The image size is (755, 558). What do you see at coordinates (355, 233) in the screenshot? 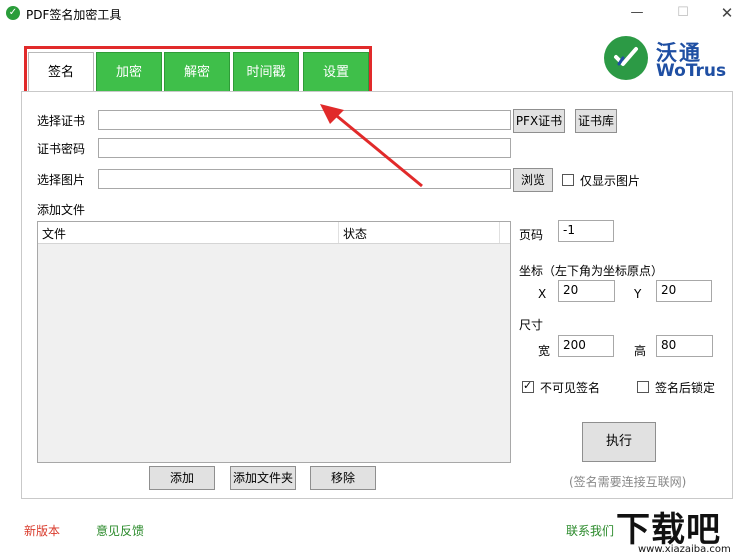
I see `column-status: 状态` at bounding box center [355, 233].